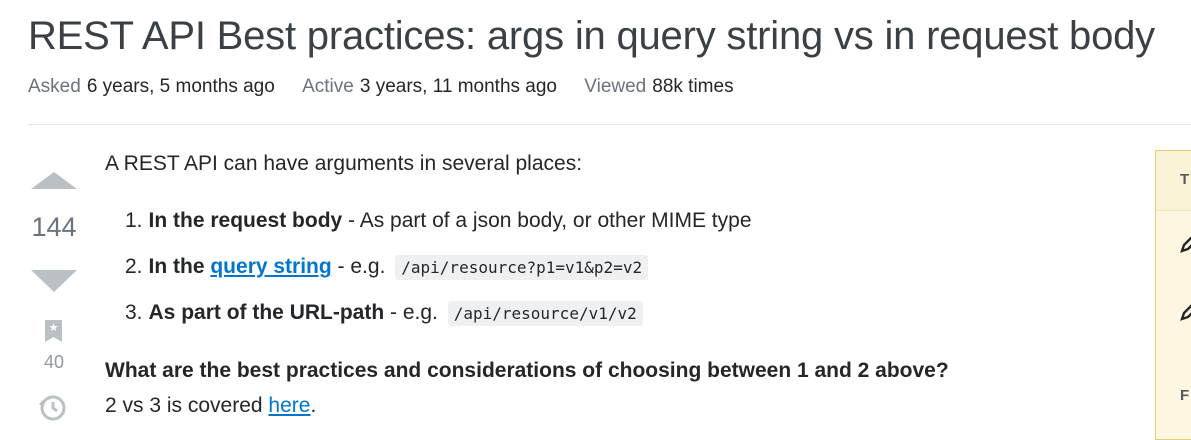 Image resolution: width=1191 pixels, height=440 pixels. What do you see at coordinates (54, 281) in the screenshot?
I see `downvote-arrow-icon` at bounding box center [54, 281].